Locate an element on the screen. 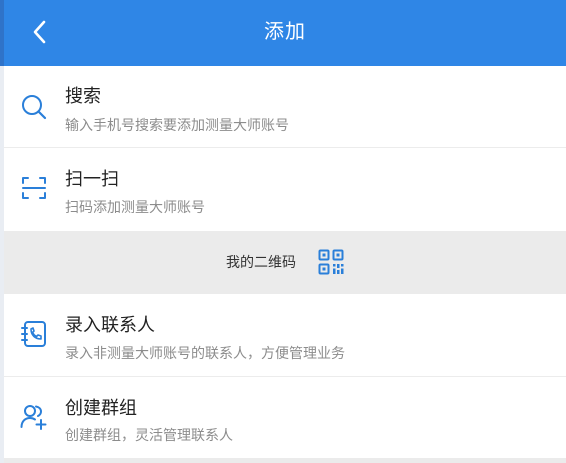 This screenshot has width=566, height=463. create-group-row-title: 创建群组 is located at coordinates (101, 408).